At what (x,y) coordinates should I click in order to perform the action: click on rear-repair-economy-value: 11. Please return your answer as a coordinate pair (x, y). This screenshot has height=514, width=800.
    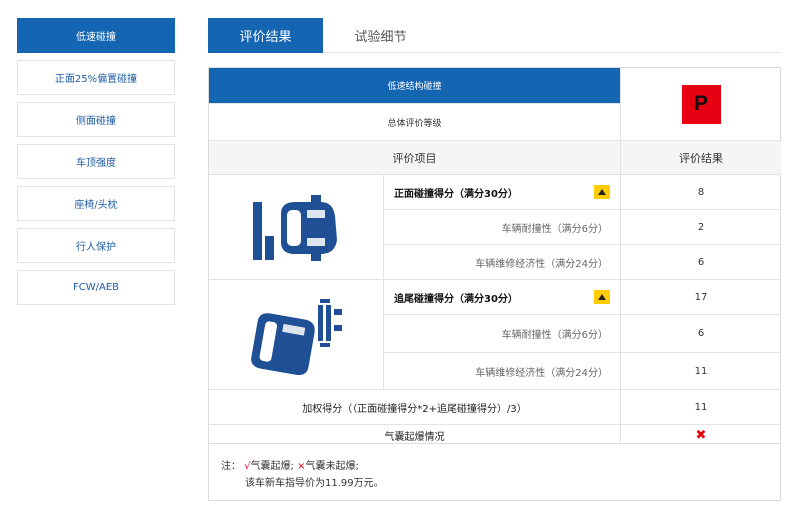
    Looking at the image, I should click on (700, 371).